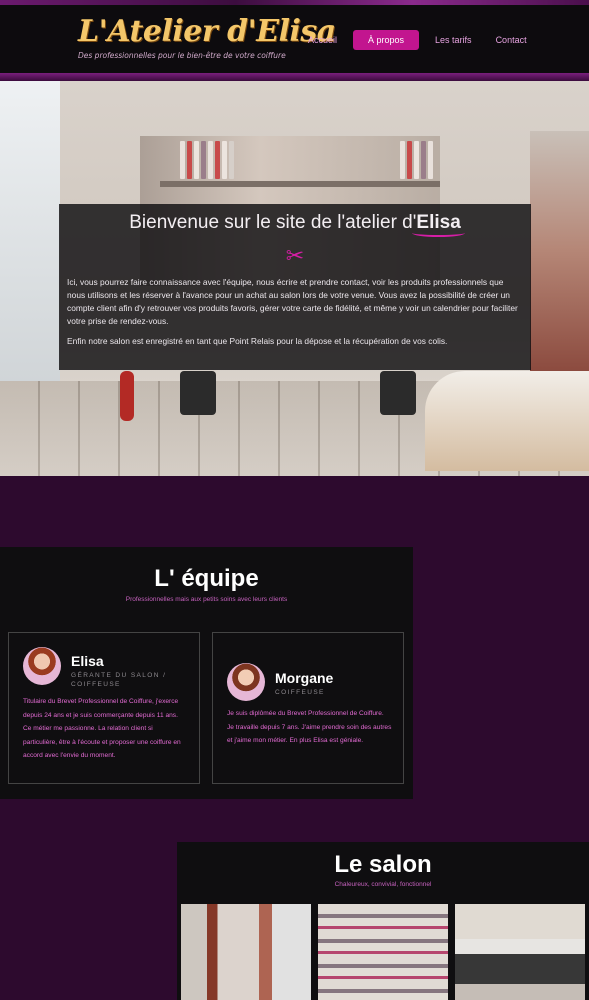 The image size is (589, 1000). I want to click on header-top-stripe, so click(294, 2).